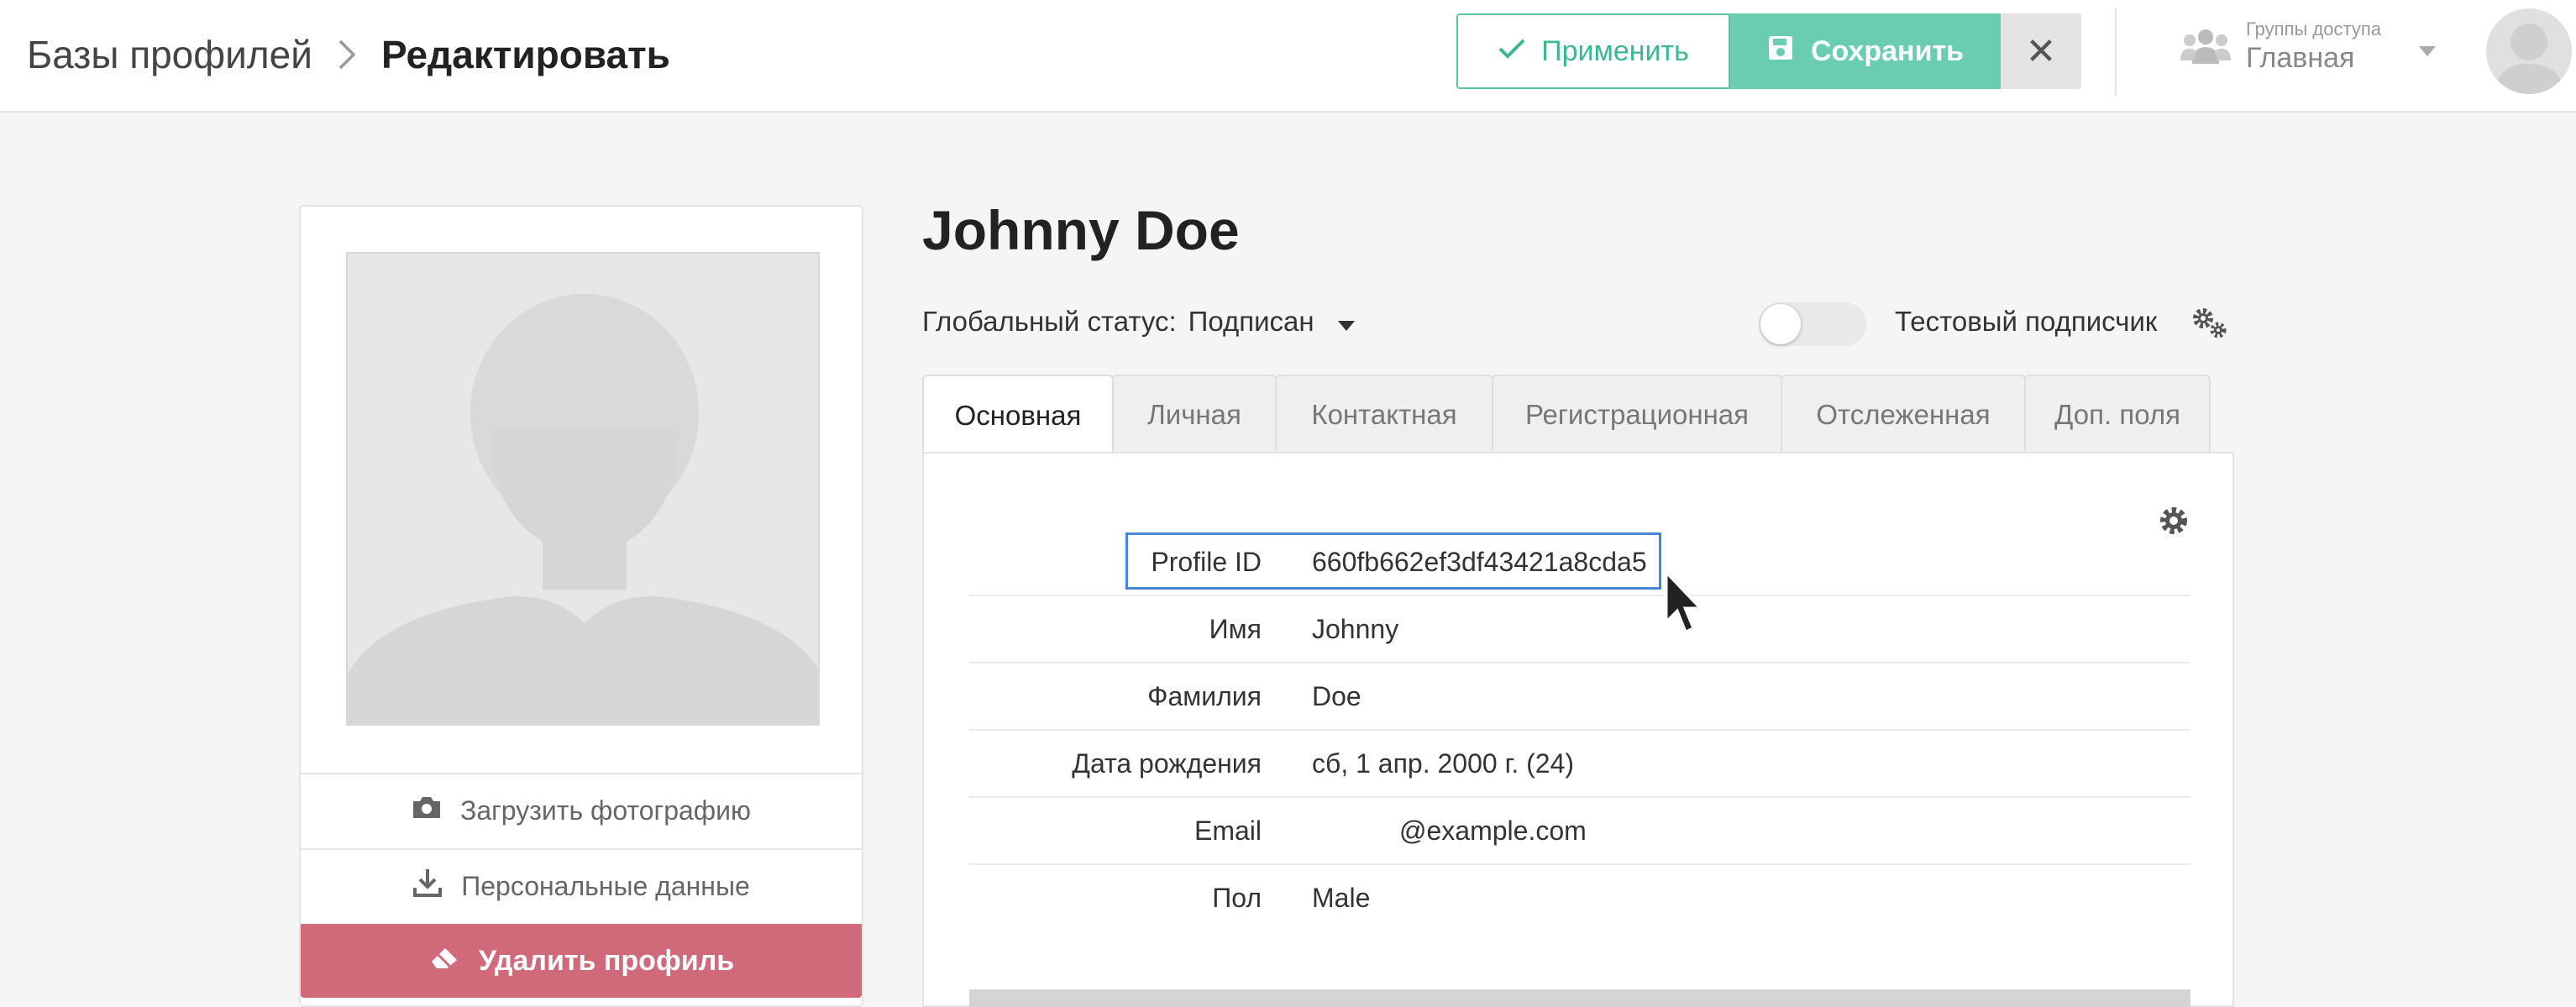  Describe the element at coordinates (1579, 898) in the screenshot. I see `field-row-gender: Пол Male` at that location.